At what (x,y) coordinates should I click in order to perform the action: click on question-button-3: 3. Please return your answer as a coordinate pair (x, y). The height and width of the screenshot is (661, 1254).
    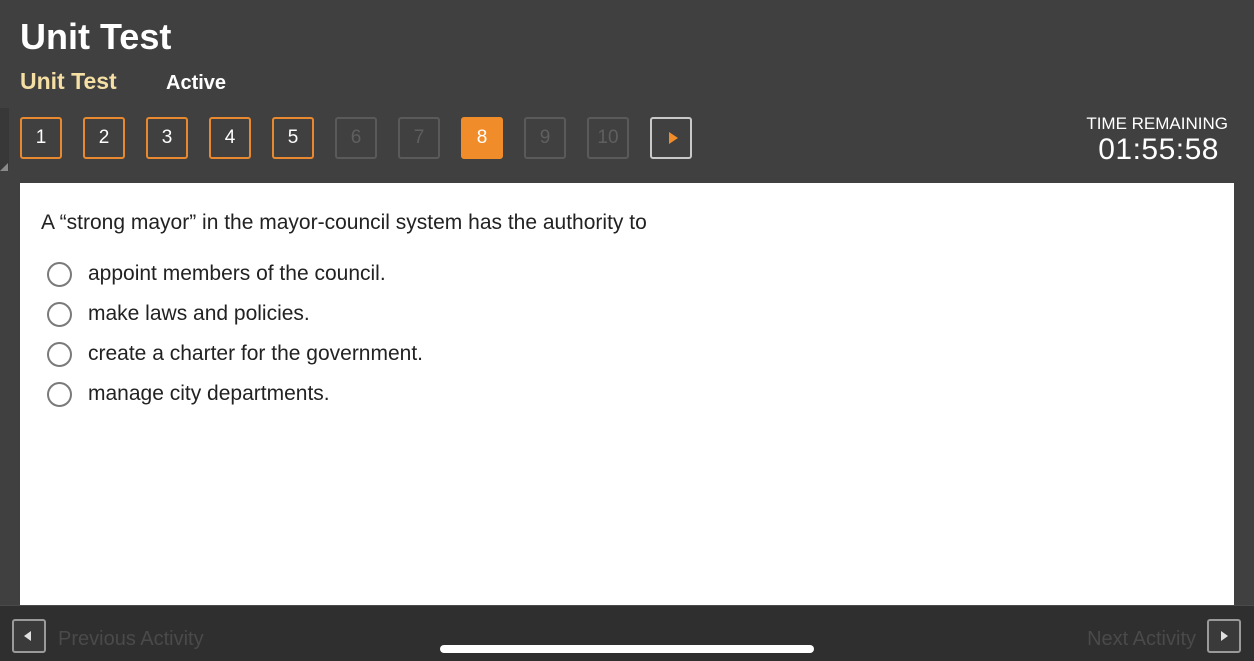
    Looking at the image, I should click on (167, 138).